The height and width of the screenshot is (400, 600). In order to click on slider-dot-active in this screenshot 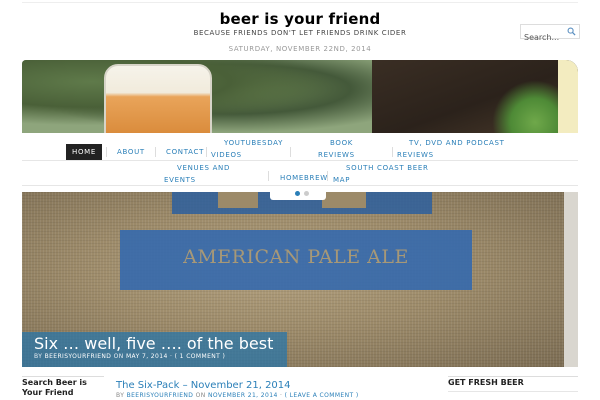, I will do `click(297, 193)`.